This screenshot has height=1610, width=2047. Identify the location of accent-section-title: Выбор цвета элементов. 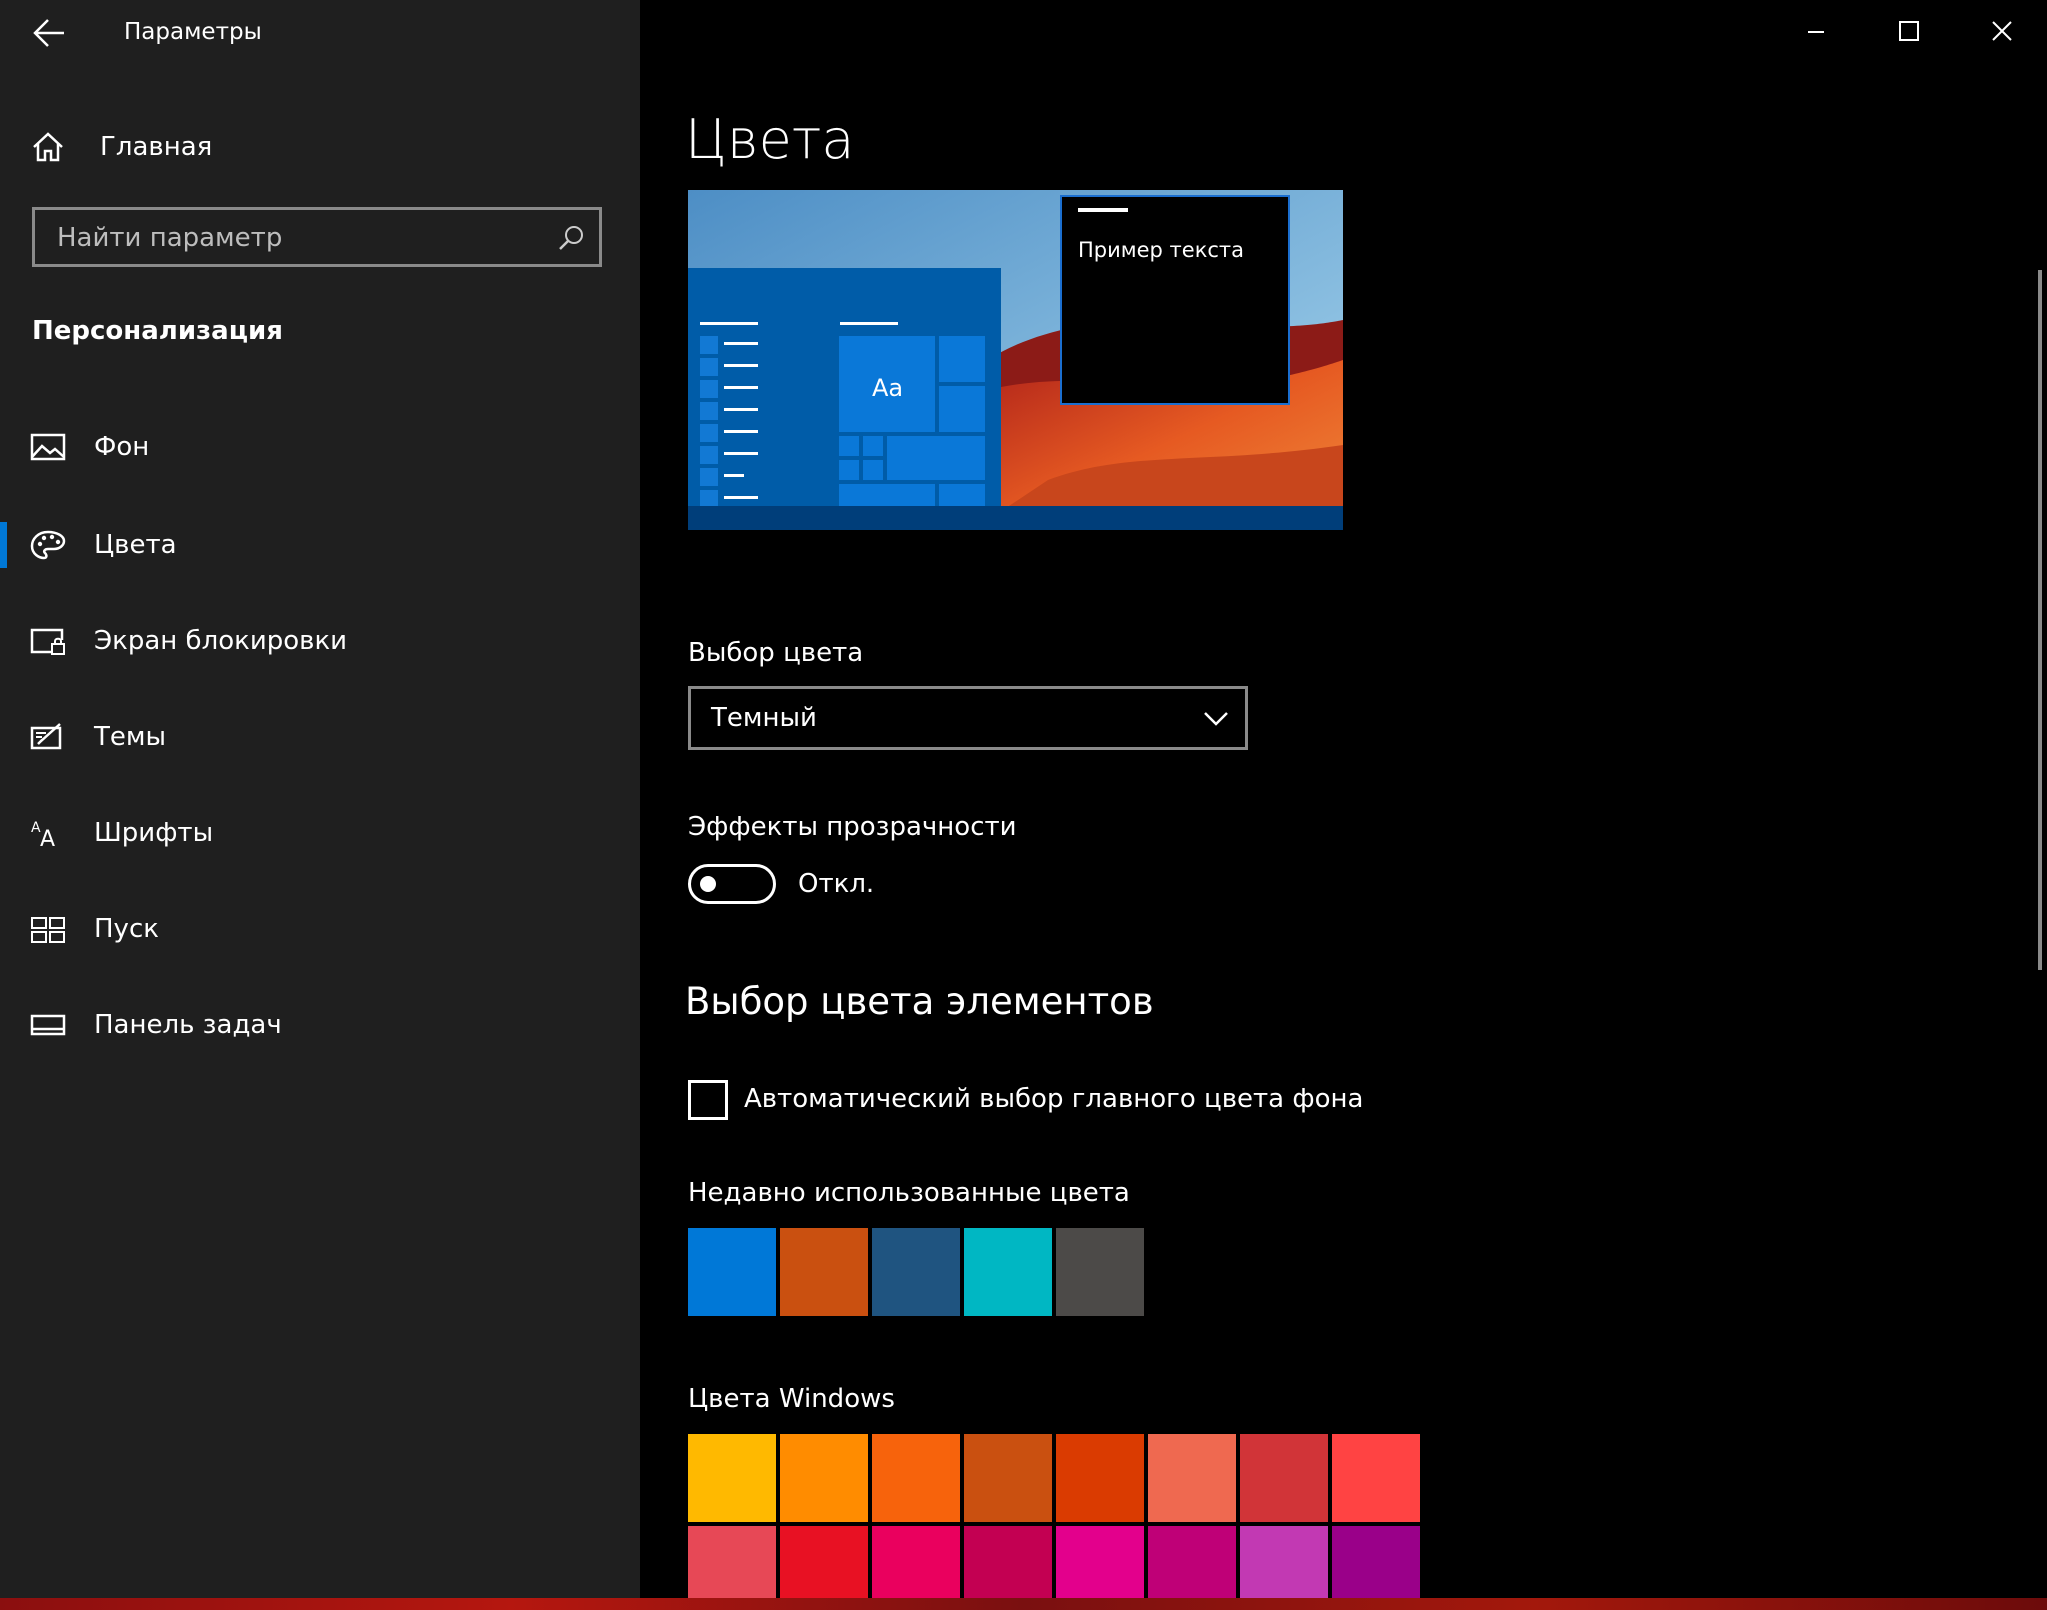
(919, 1001).